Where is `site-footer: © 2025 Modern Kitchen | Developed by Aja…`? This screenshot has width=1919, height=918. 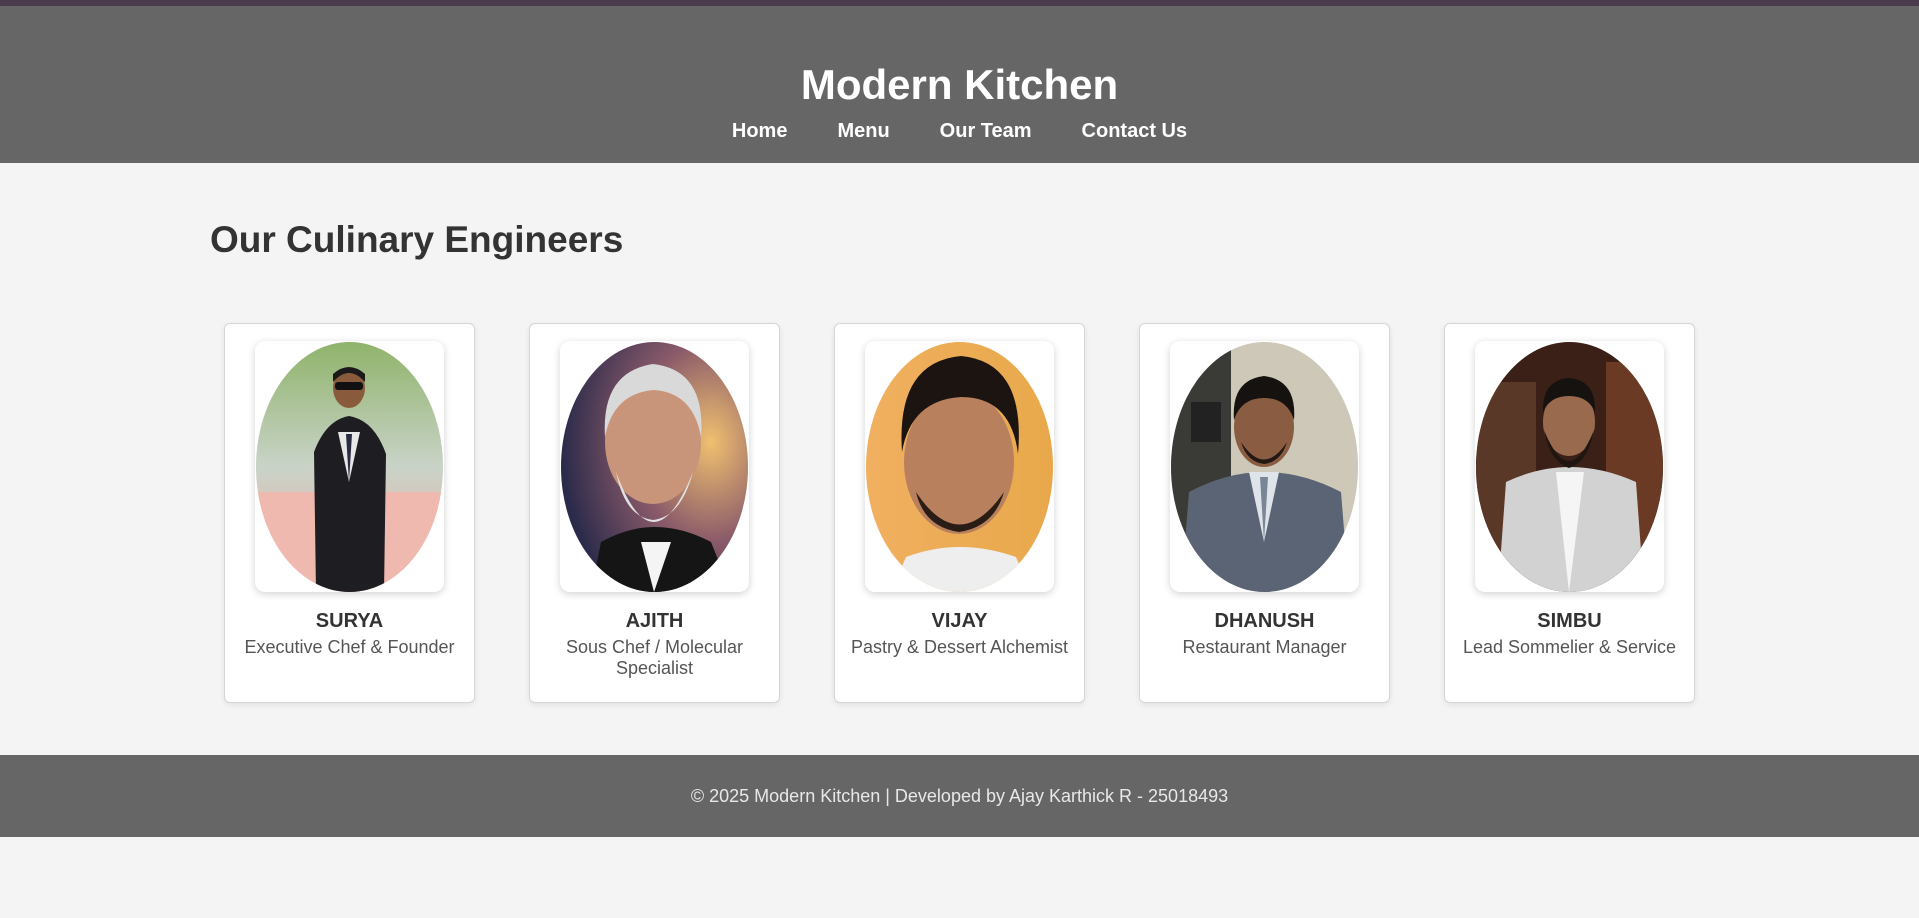
site-footer: © 2025 Modern Kitchen | Developed by Aja… is located at coordinates (959, 796).